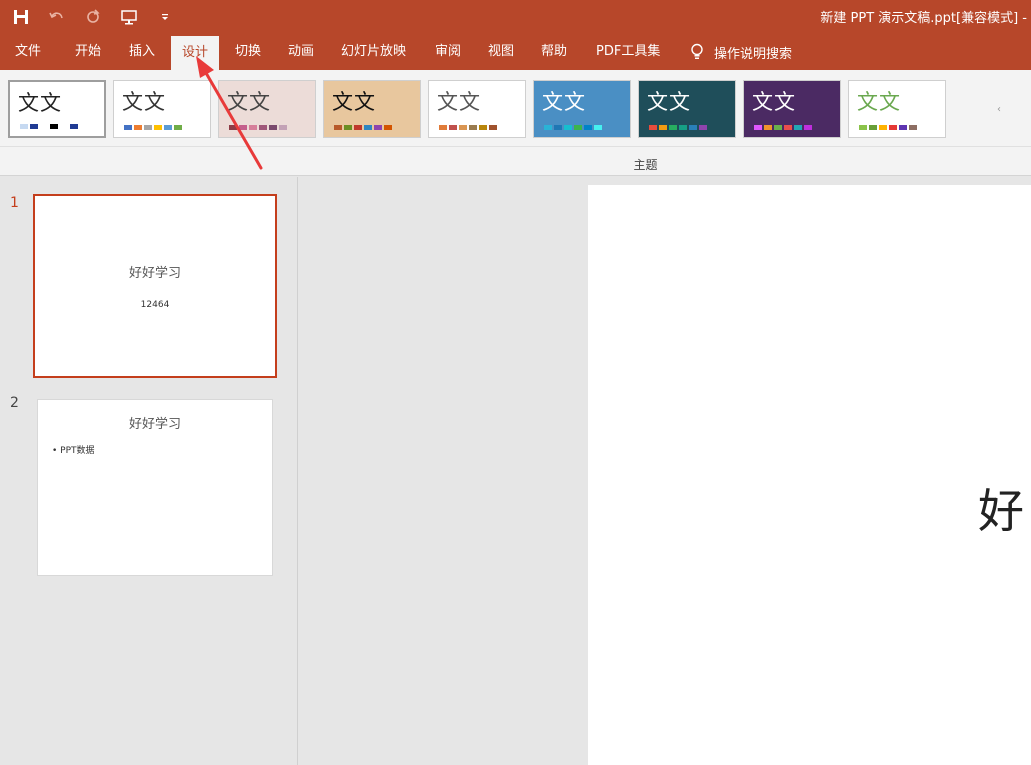 The height and width of the screenshot is (765, 1031). Describe the element at coordinates (477, 109) in the screenshot. I see `theme-option-5: 文文` at that location.